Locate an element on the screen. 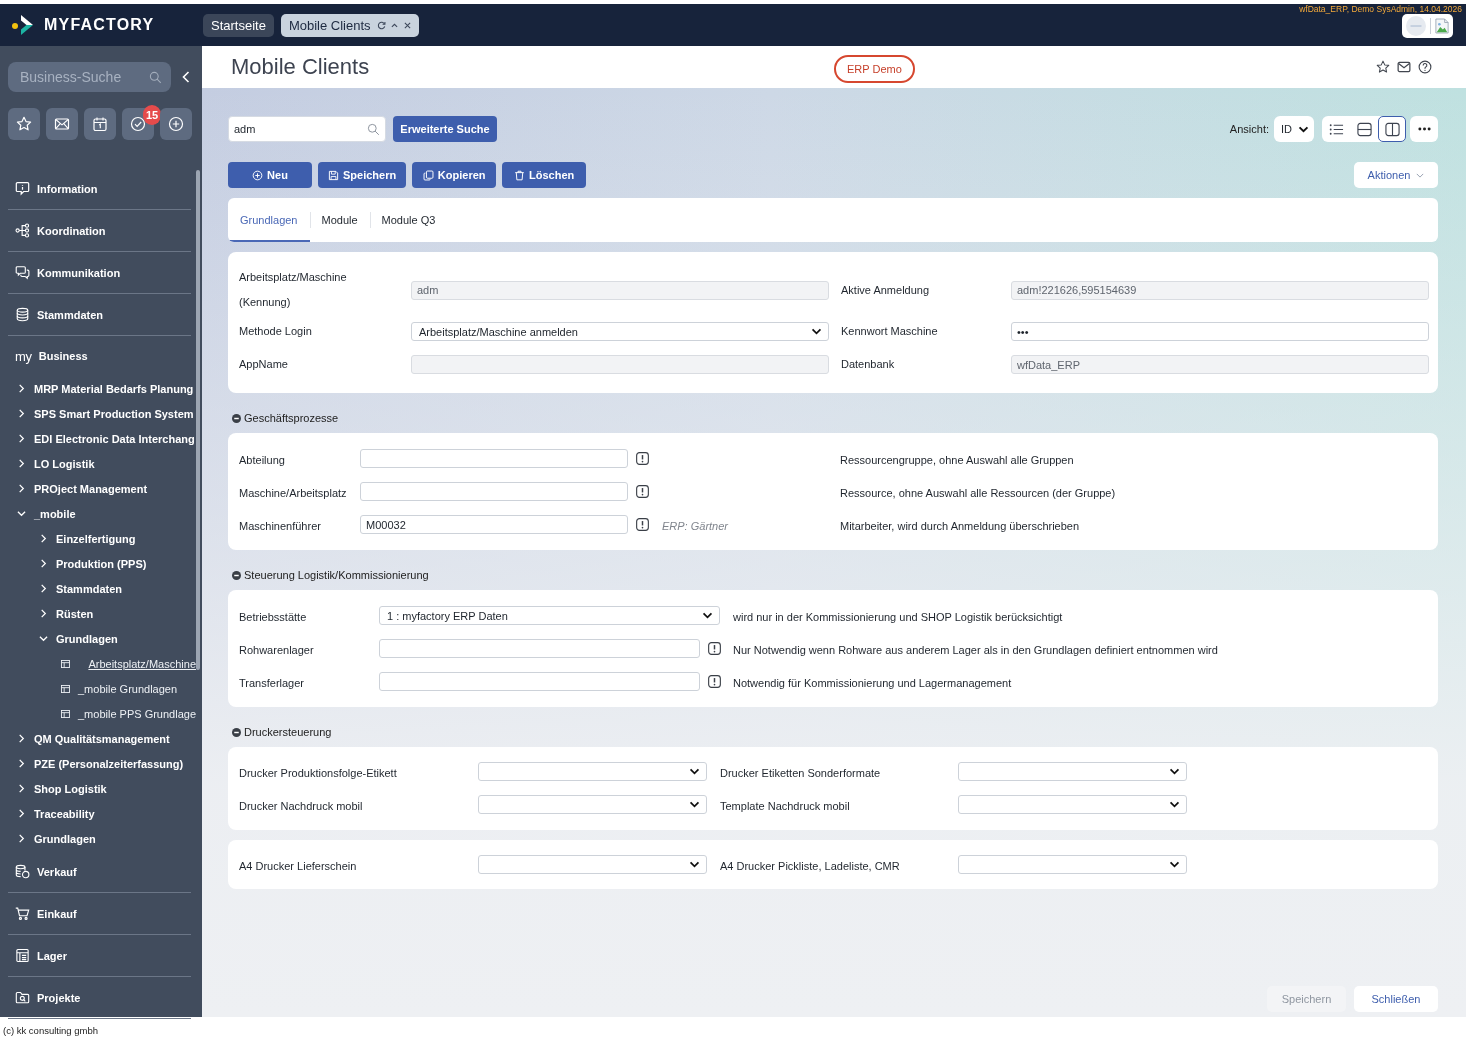 Image resolution: width=1466 pixels, height=1043 pixels. tree-item: LO Logistik is located at coordinates (105, 463).